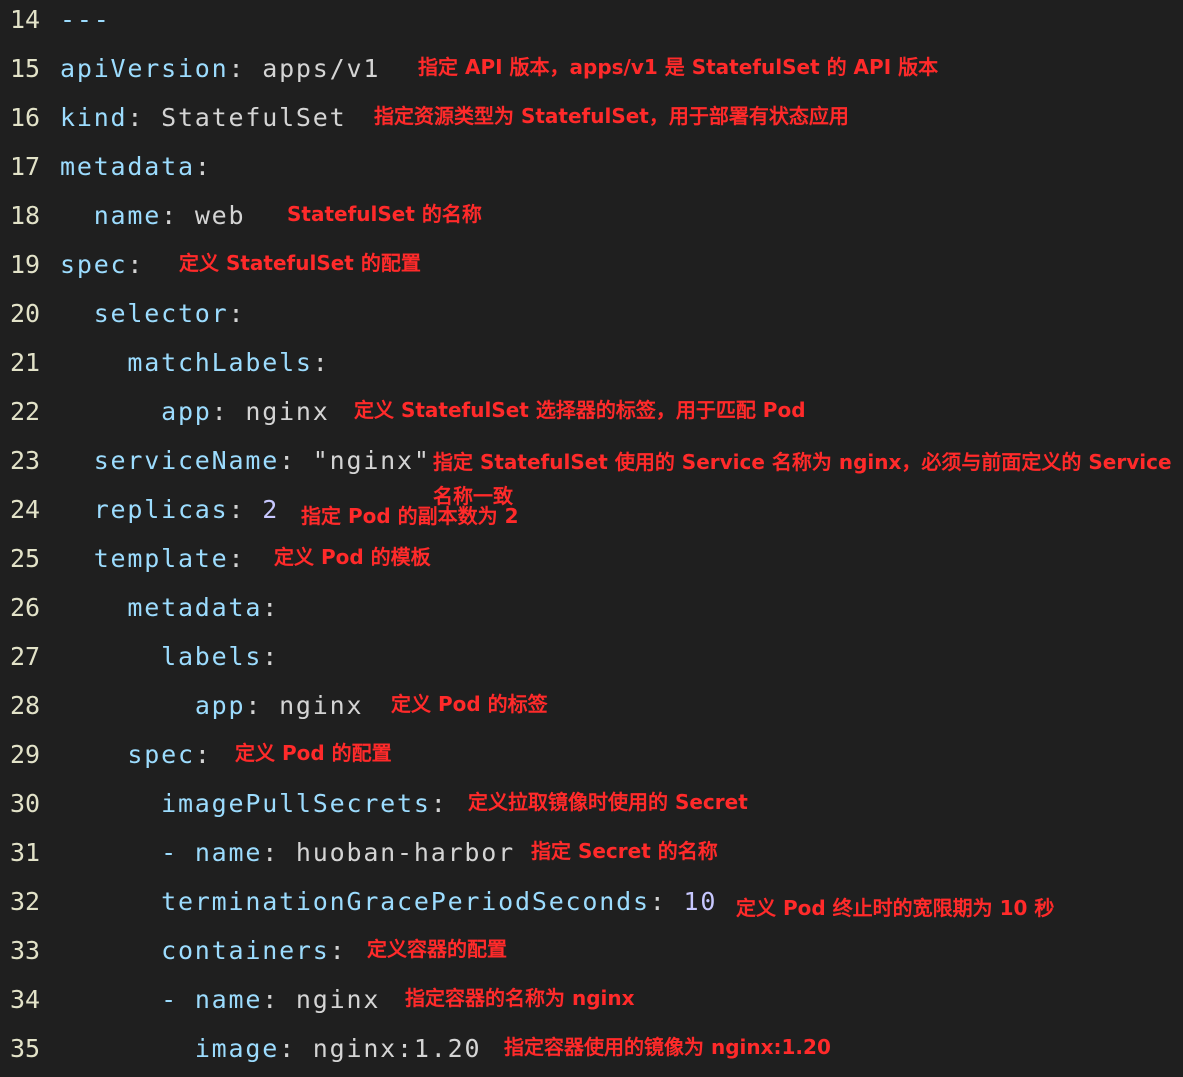  I want to click on code-line: 20 selector:, so click(591, 320).